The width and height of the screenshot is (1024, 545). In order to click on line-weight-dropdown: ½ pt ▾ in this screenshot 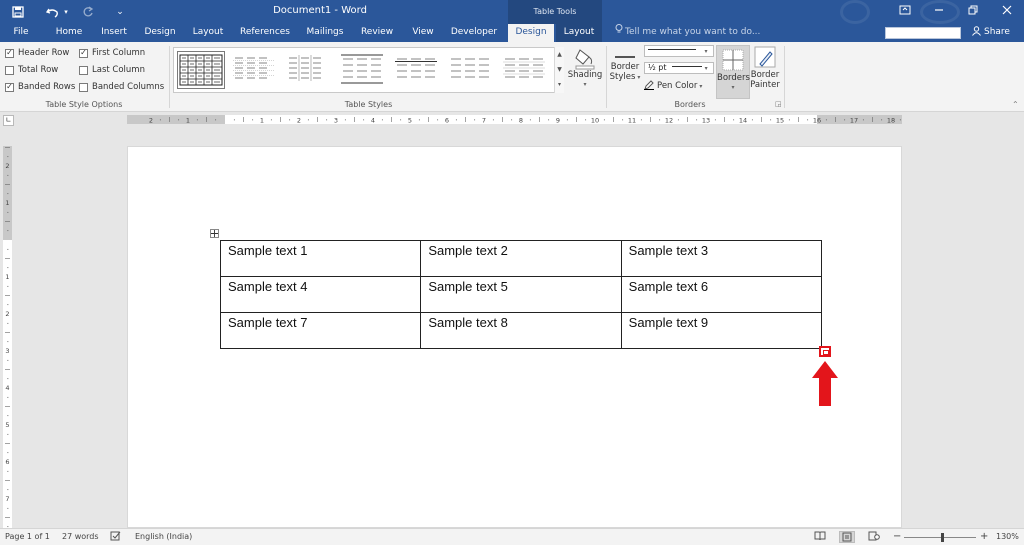, I will do `click(679, 68)`.